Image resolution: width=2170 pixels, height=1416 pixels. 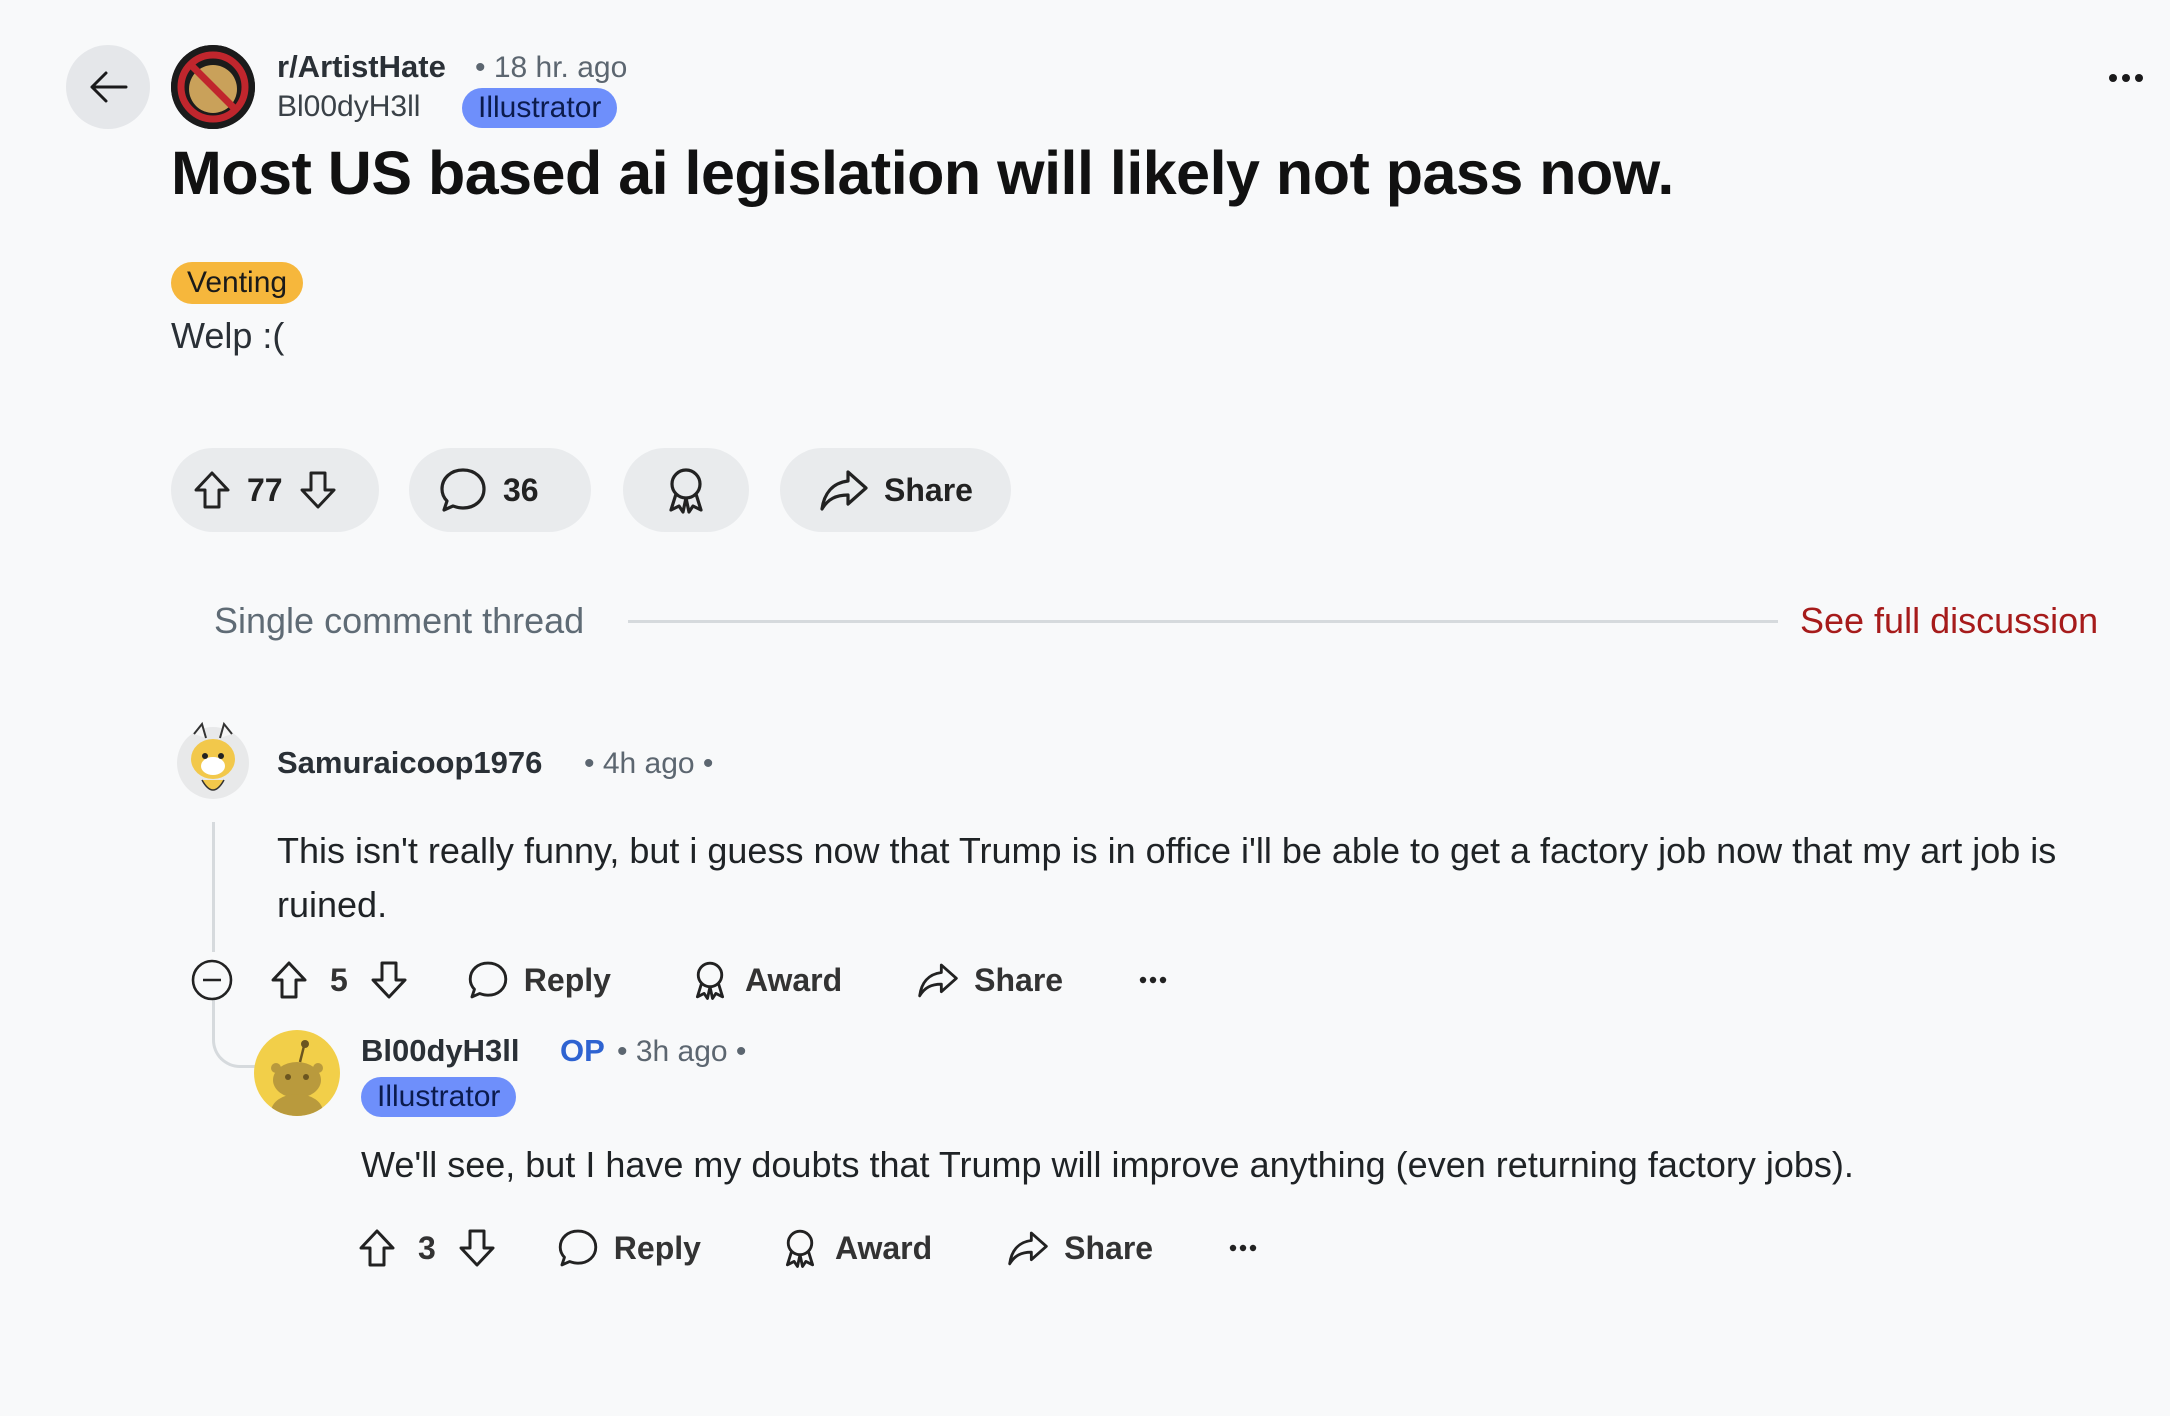 What do you see at coordinates (237, 283) in the screenshot?
I see `post-flair: Venting` at bounding box center [237, 283].